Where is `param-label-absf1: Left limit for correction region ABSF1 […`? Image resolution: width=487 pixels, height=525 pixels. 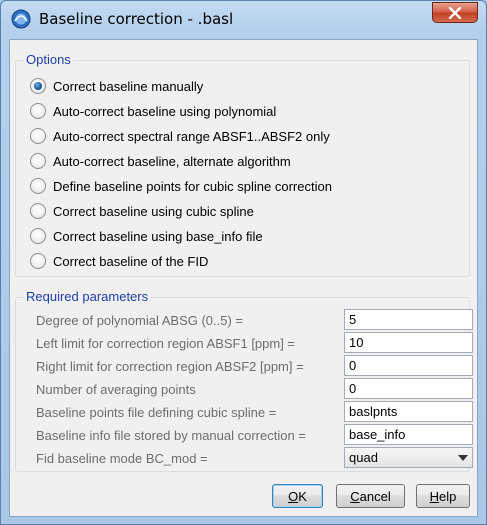
param-label-absf1: Left limit for correction region ABSF1 [… is located at coordinates (166, 343).